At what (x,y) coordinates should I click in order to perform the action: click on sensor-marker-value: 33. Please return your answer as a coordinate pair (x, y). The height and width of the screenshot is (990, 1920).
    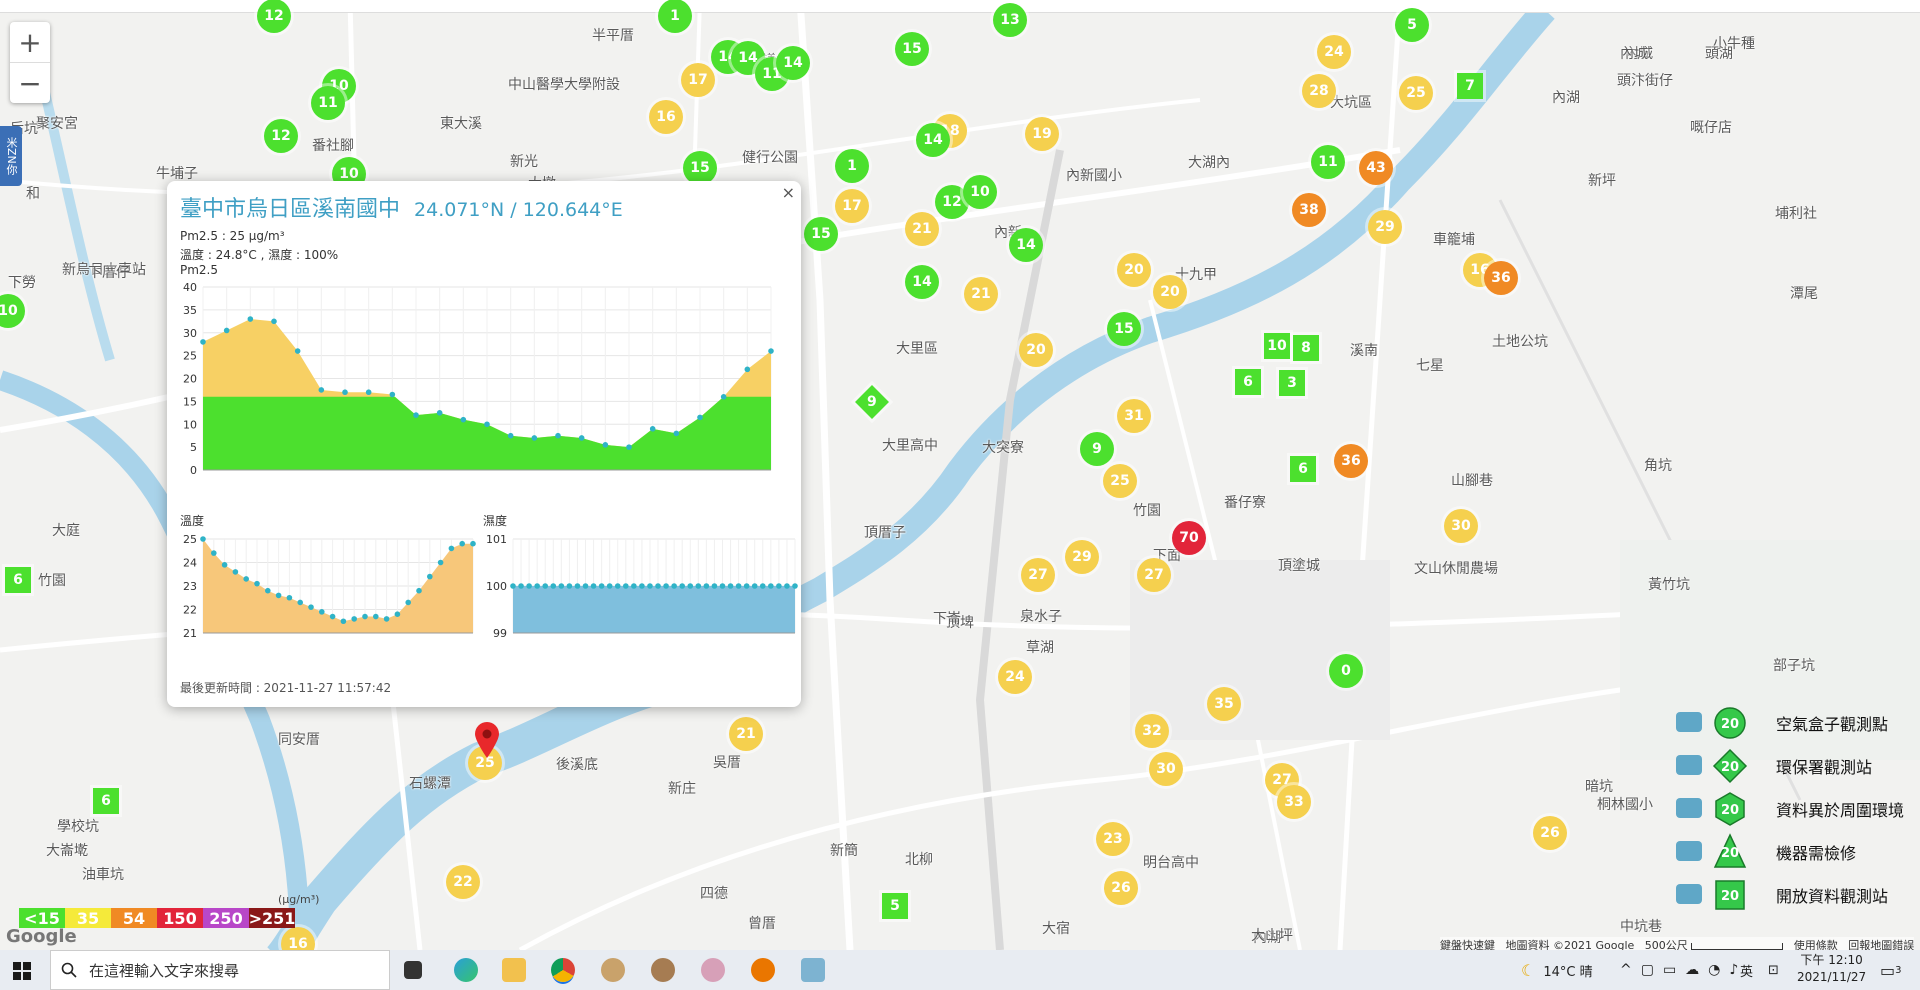
    Looking at the image, I should click on (1294, 802).